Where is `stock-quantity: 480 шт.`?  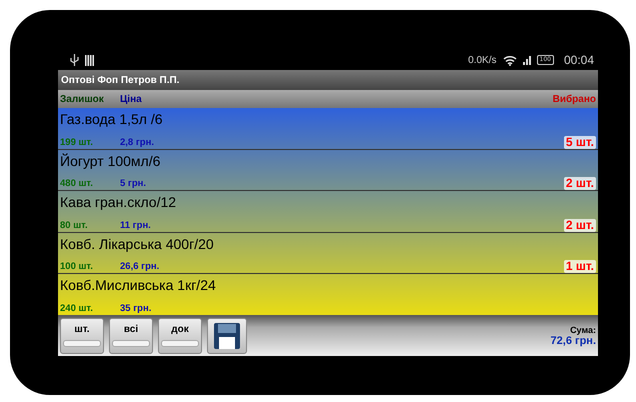 stock-quantity: 480 шт. is located at coordinates (77, 183).